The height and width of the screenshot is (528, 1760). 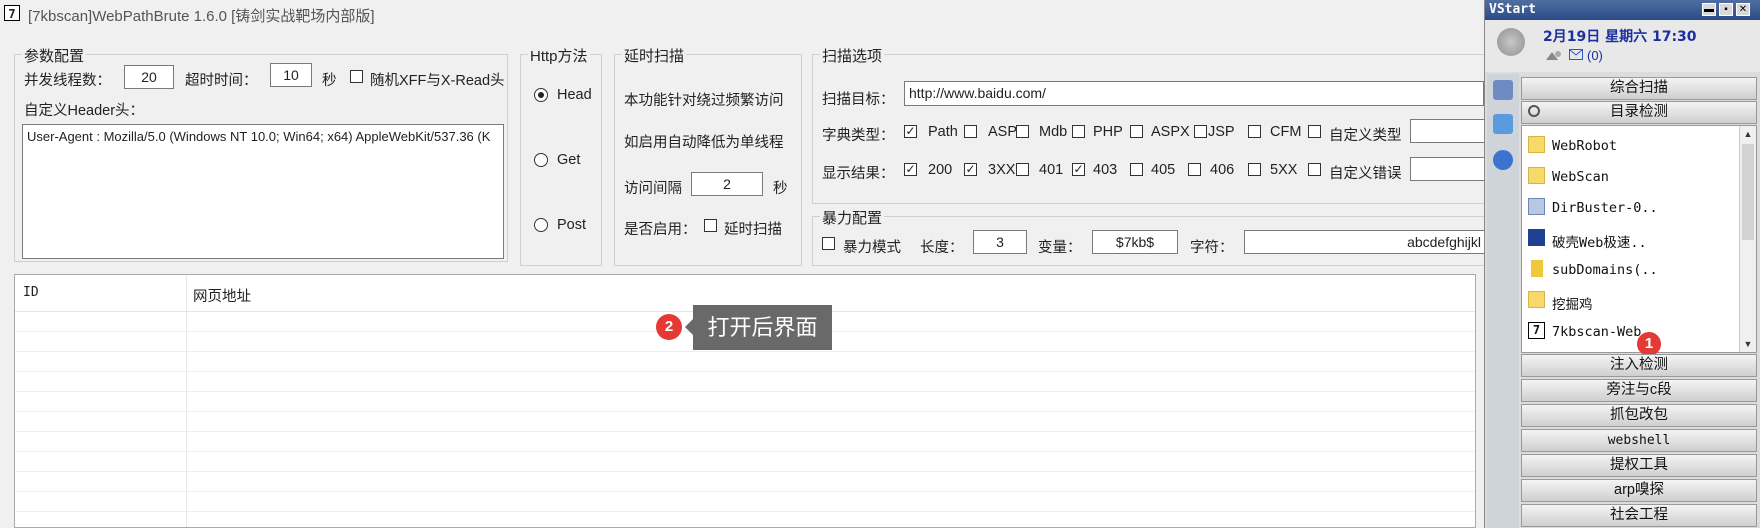 What do you see at coordinates (1639, 465) in the screenshot?
I see `category-privilege: 提权工具` at bounding box center [1639, 465].